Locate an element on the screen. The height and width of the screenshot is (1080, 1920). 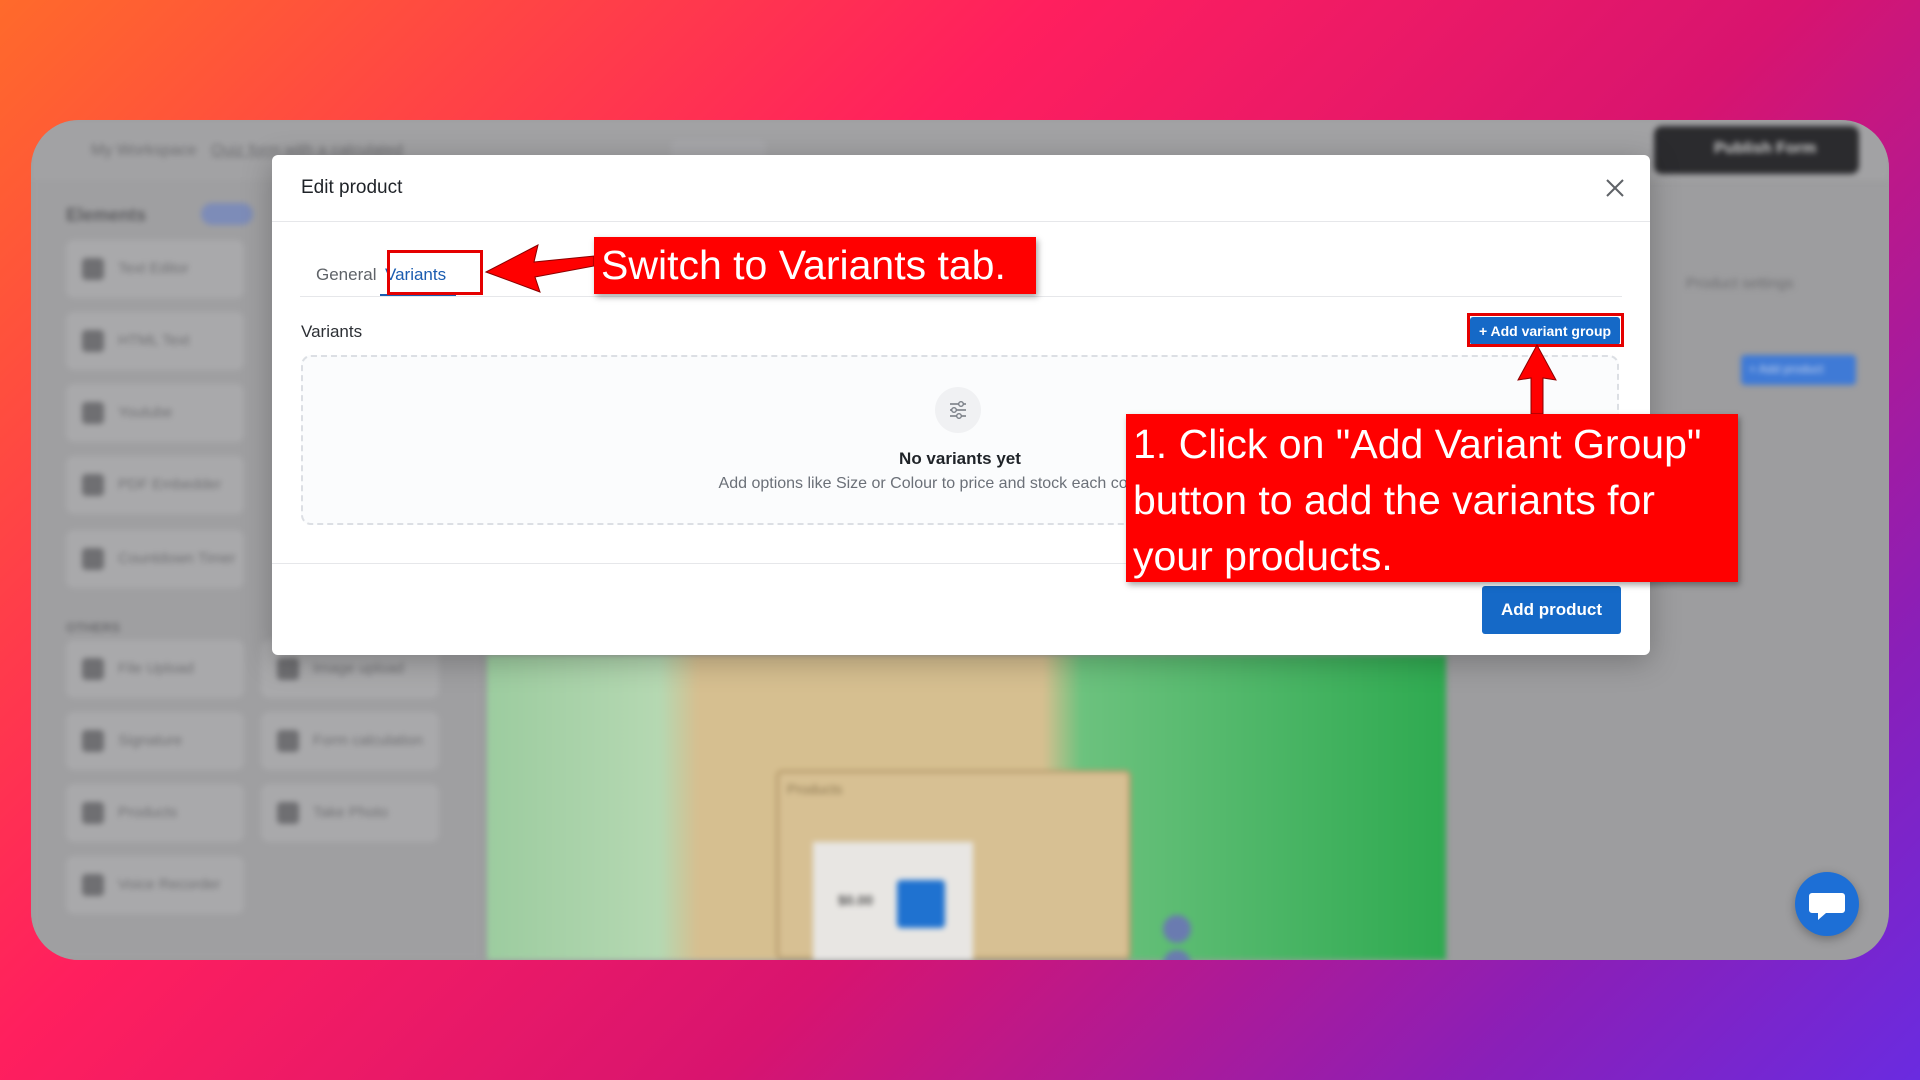
arrow-to-add-variant-button is located at coordinates (1537, 379).